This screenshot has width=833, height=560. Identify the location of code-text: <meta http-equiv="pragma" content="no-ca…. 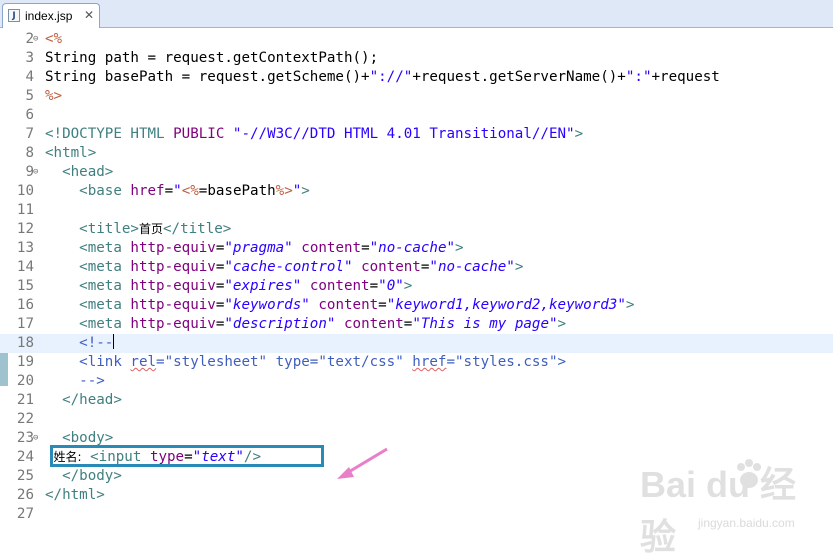
(254, 248).